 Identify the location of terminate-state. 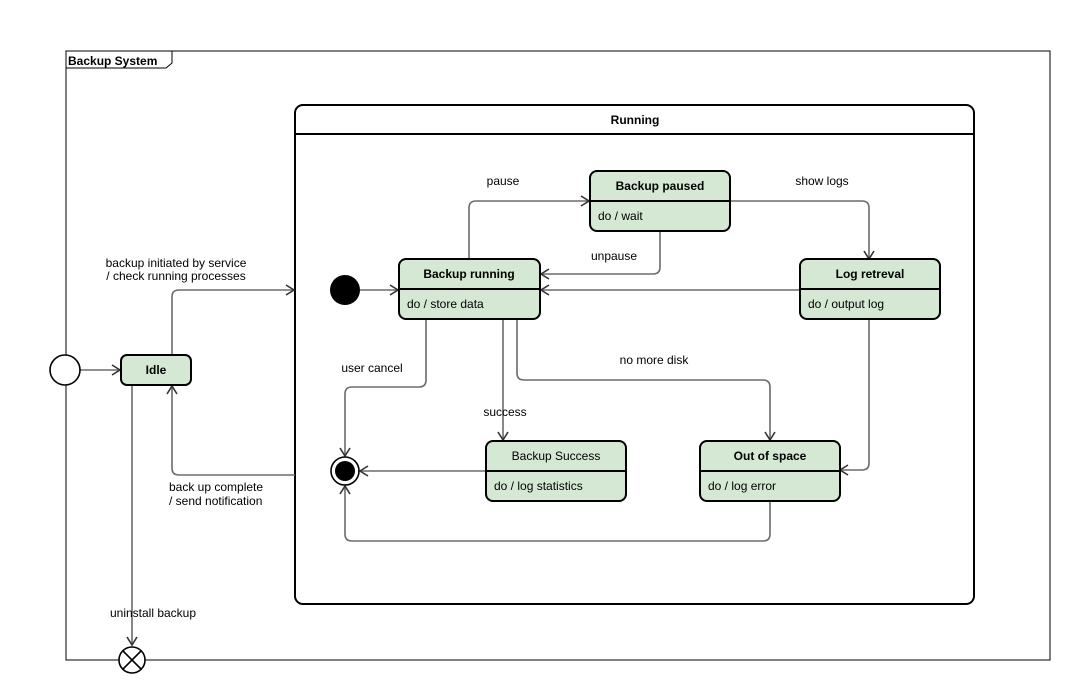
(132, 660).